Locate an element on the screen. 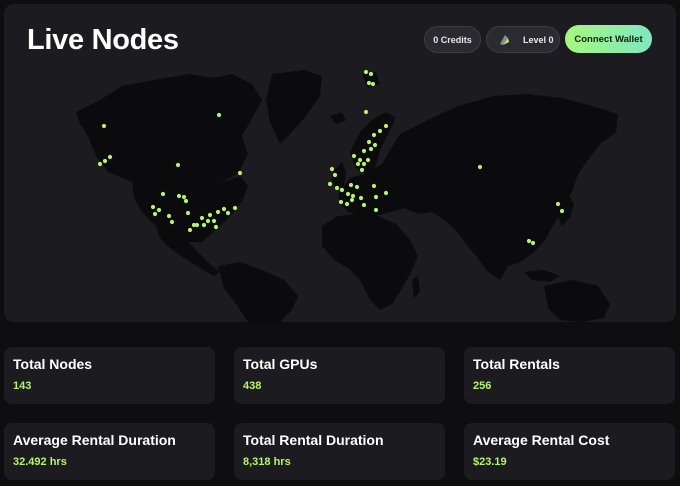 Image resolution: width=680 pixels, height=486 pixels. stat-card-total-rentals: Total Rentals 256 is located at coordinates (569, 375).